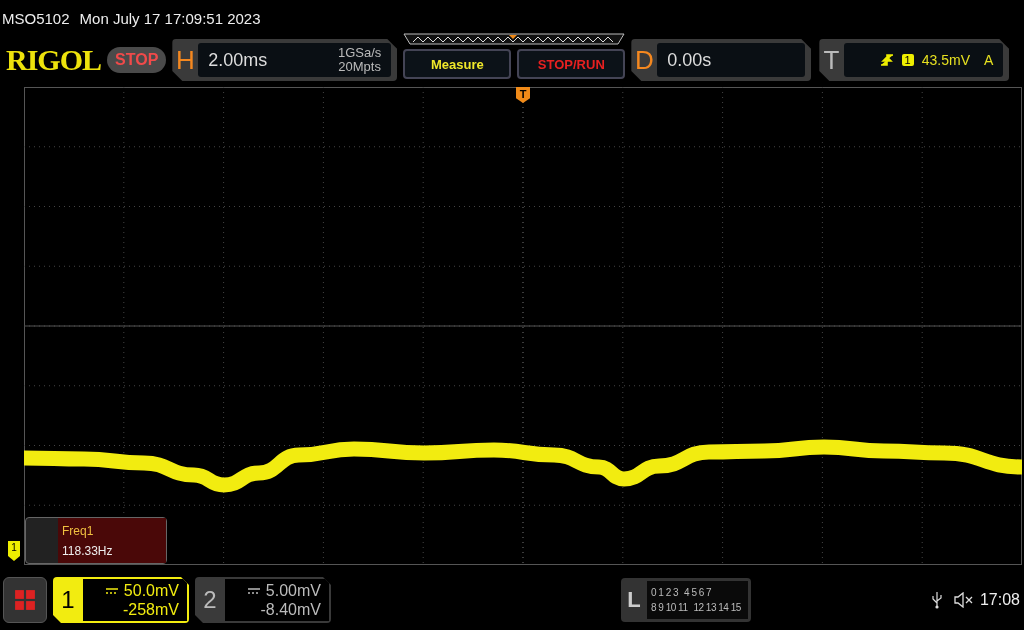 This screenshot has height=630, width=1024. What do you see at coordinates (988, 60) in the screenshot?
I see `trigger-mode: A` at bounding box center [988, 60].